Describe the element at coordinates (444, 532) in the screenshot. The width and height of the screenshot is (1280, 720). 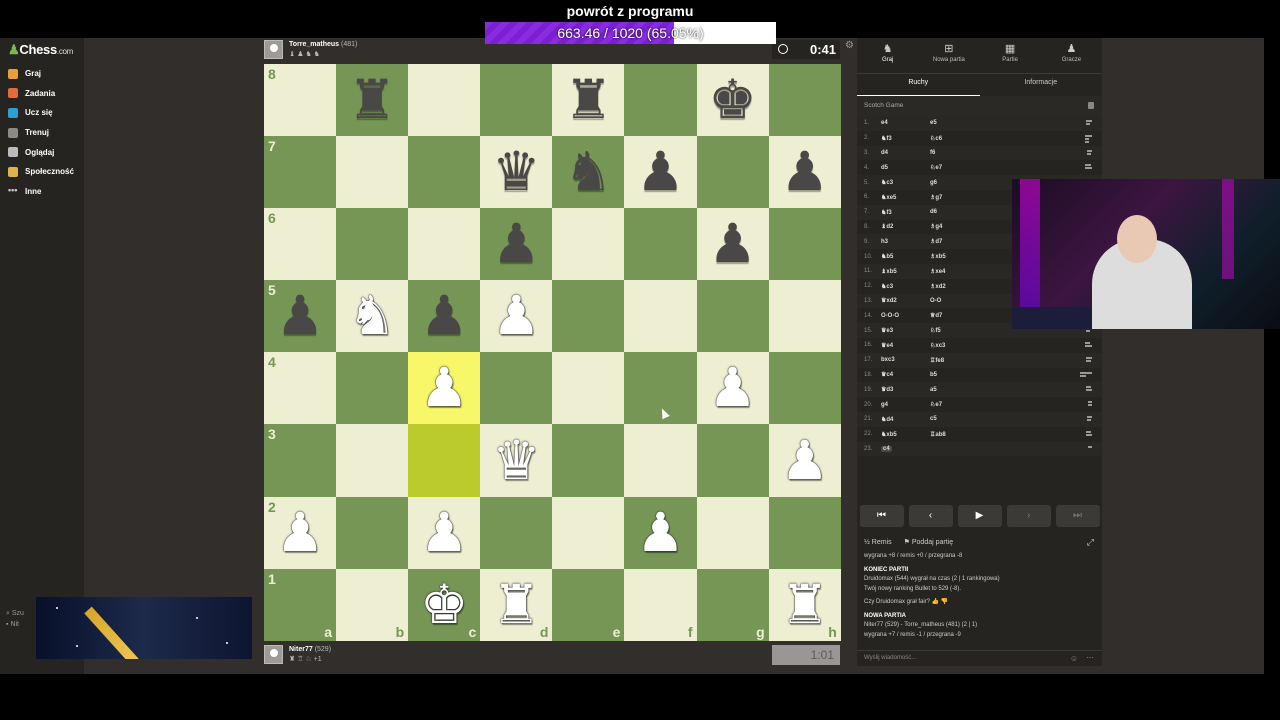
I see `square-c2: ♟` at that location.